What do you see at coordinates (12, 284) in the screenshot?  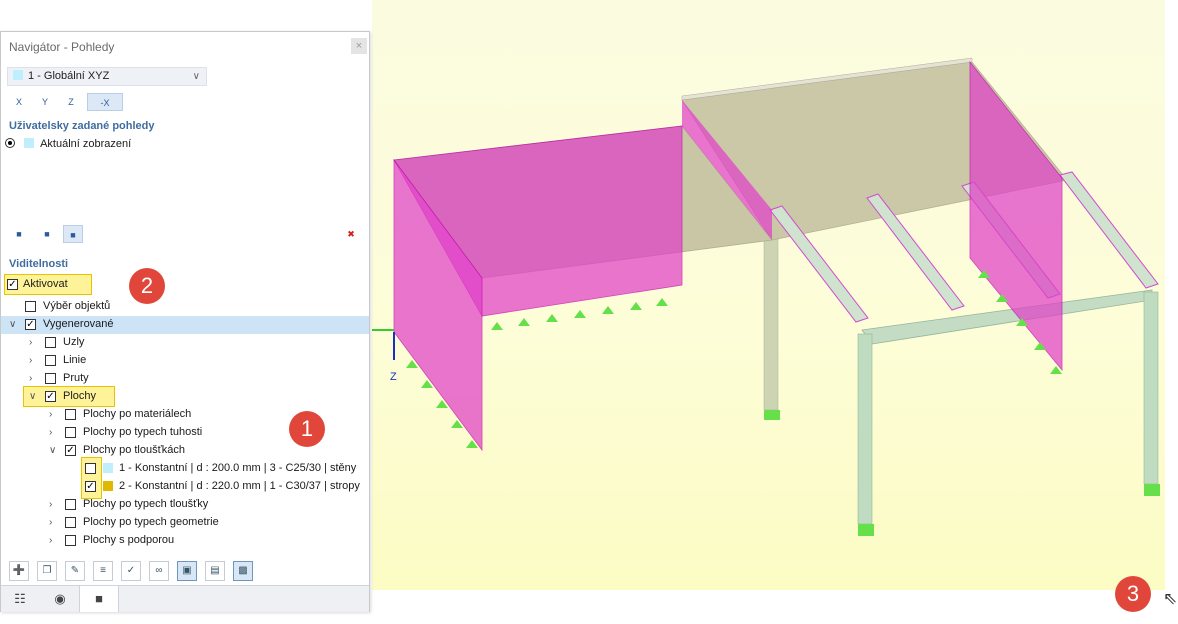 I see `activate-checkbox: ✓` at bounding box center [12, 284].